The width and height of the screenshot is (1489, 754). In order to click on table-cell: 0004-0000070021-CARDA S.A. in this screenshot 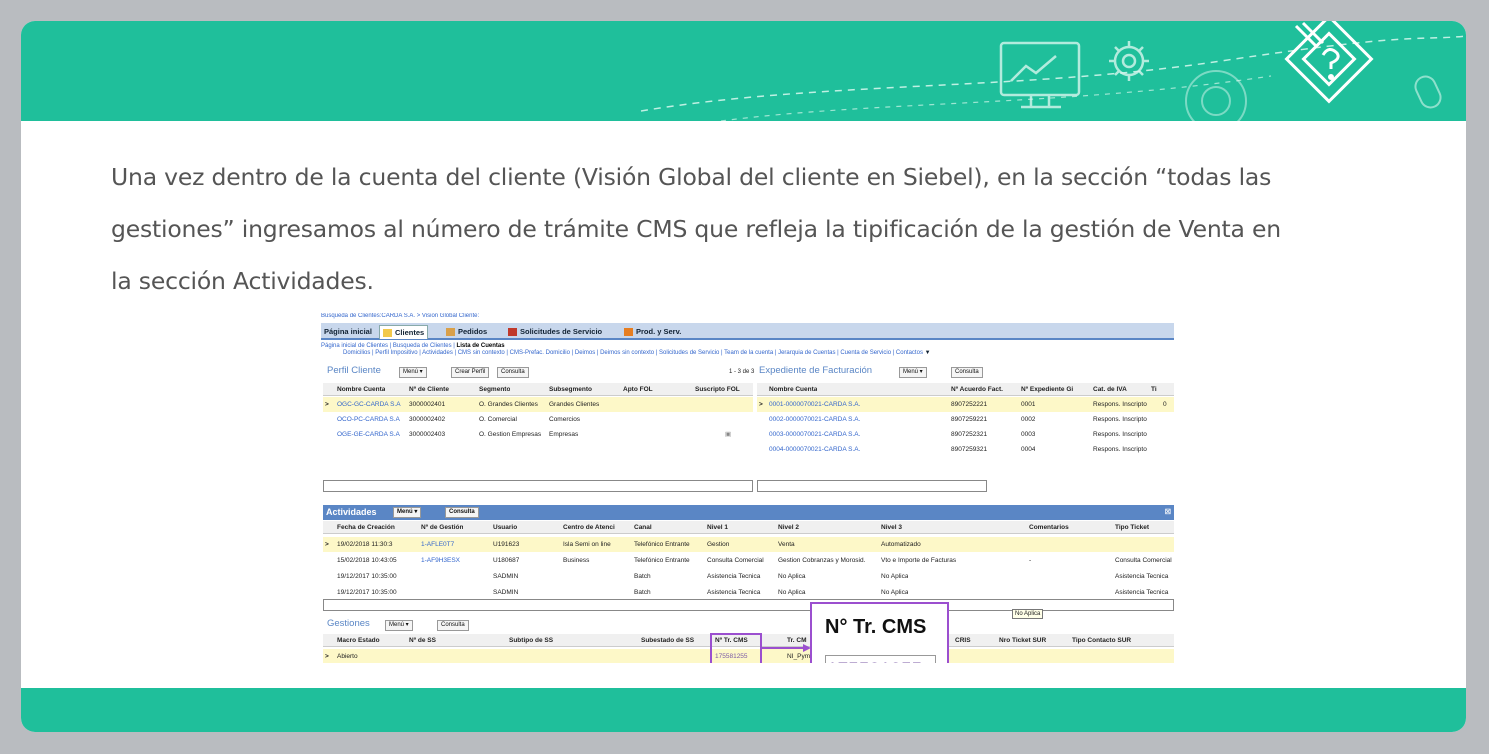, I will do `click(814, 449)`.